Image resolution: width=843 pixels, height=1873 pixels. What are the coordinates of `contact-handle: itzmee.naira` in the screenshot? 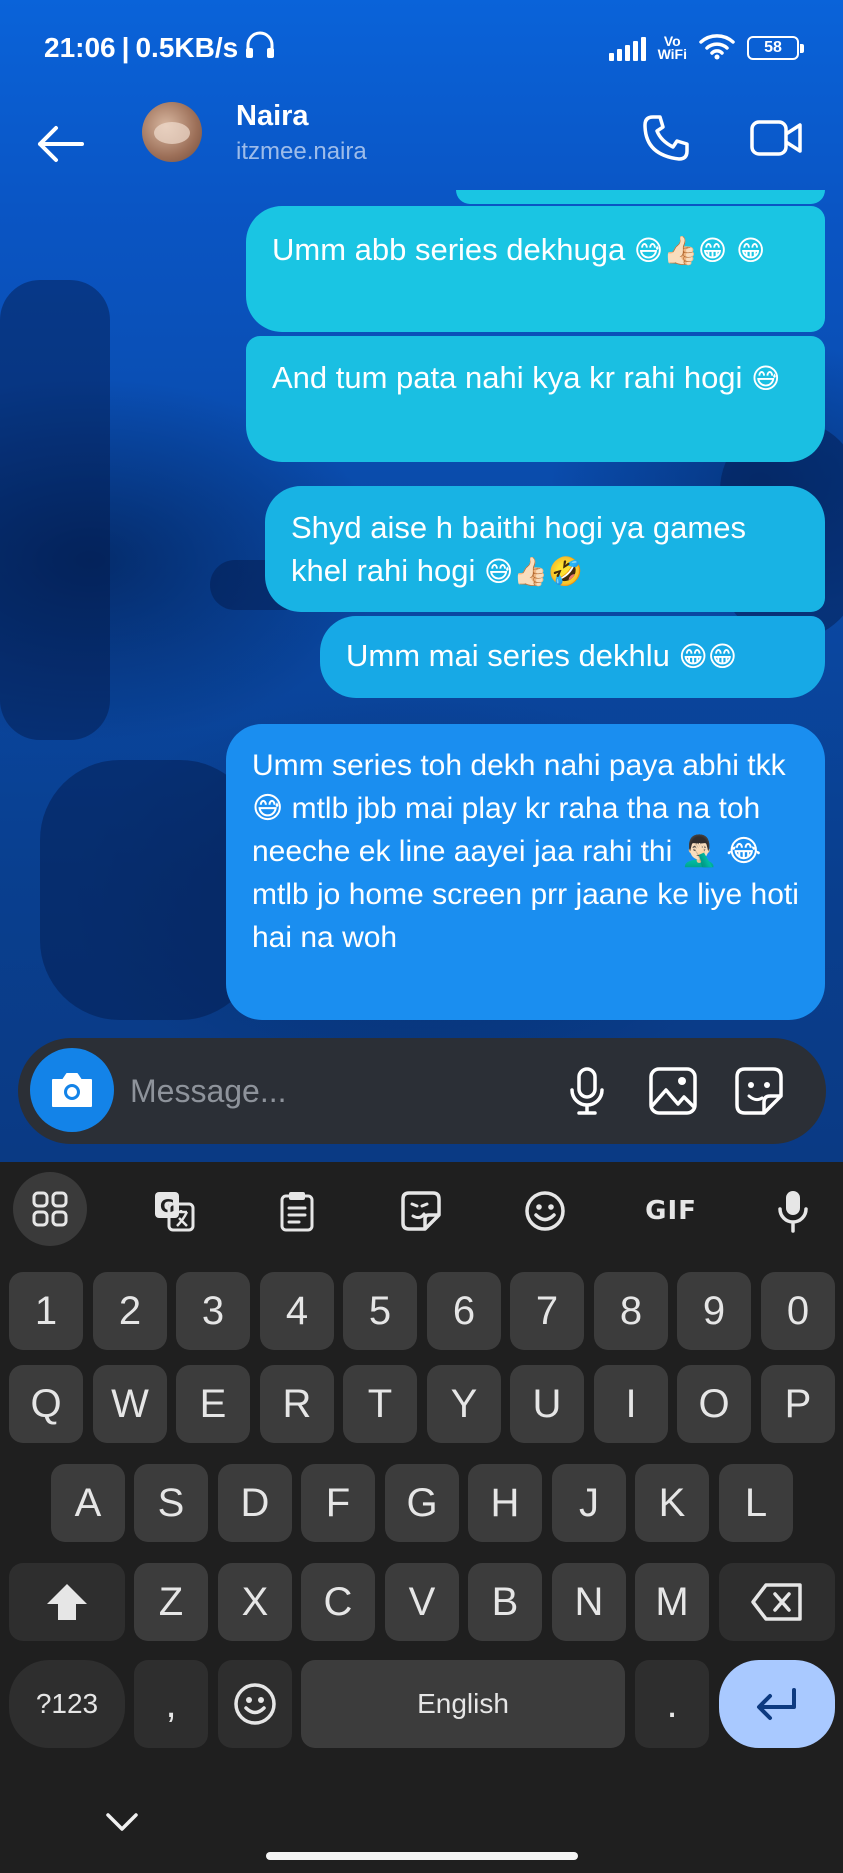 It's located at (301, 152).